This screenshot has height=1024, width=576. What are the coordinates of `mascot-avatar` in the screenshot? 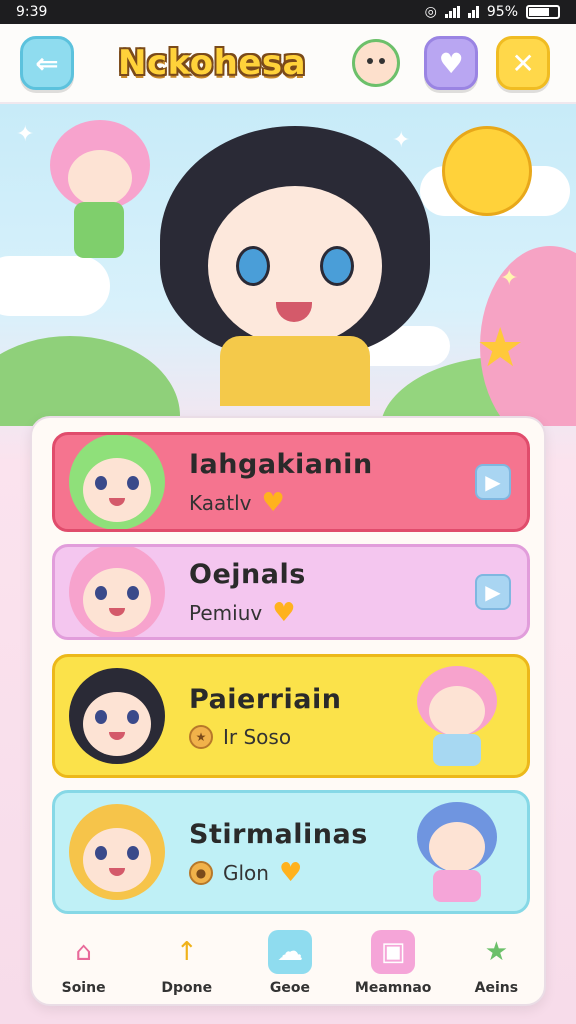 It's located at (376, 63).